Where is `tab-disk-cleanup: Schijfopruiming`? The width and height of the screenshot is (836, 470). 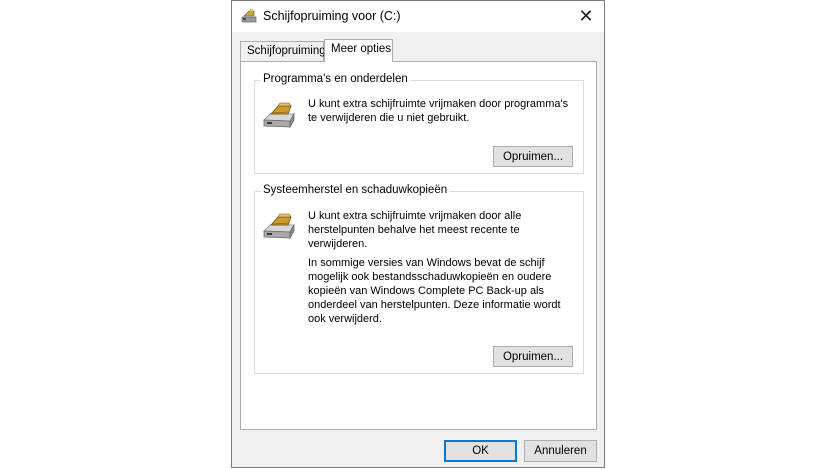 tab-disk-cleanup: Schijfopruiming is located at coordinates (283, 51).